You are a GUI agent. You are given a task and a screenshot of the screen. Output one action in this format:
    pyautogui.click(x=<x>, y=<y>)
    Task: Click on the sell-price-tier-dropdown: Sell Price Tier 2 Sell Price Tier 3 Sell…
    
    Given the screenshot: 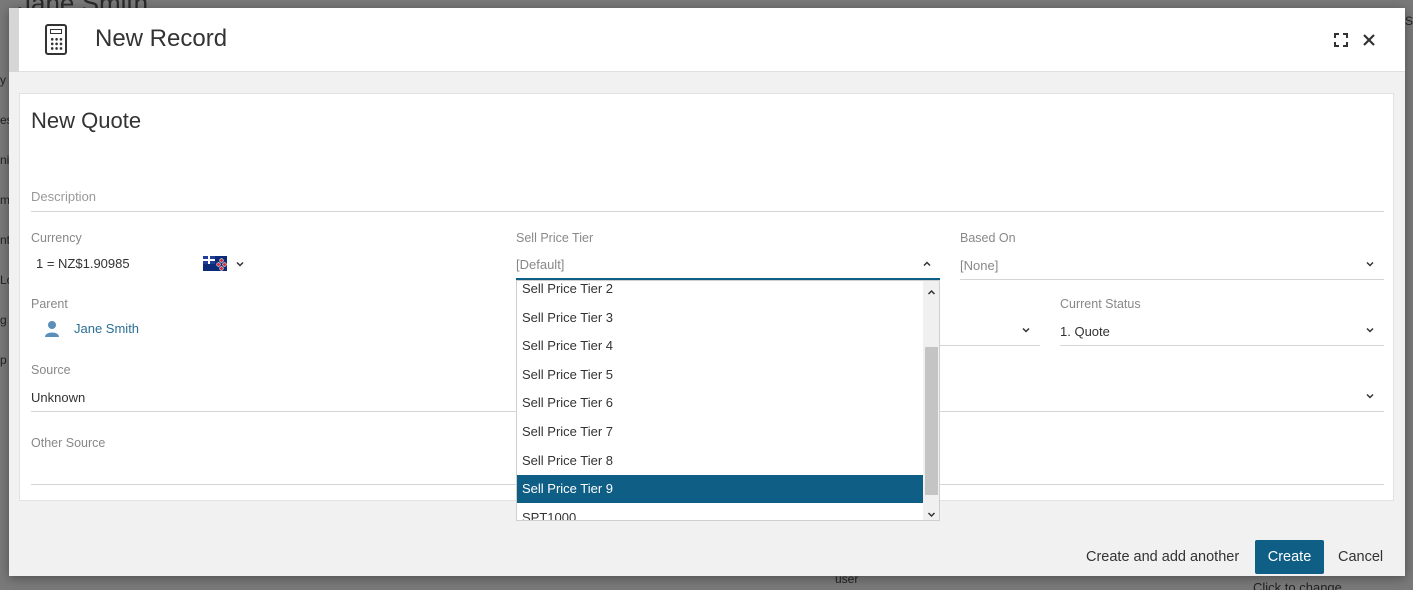 What is the action you would take?
    pyautogui.click(x=728, y=400)
    